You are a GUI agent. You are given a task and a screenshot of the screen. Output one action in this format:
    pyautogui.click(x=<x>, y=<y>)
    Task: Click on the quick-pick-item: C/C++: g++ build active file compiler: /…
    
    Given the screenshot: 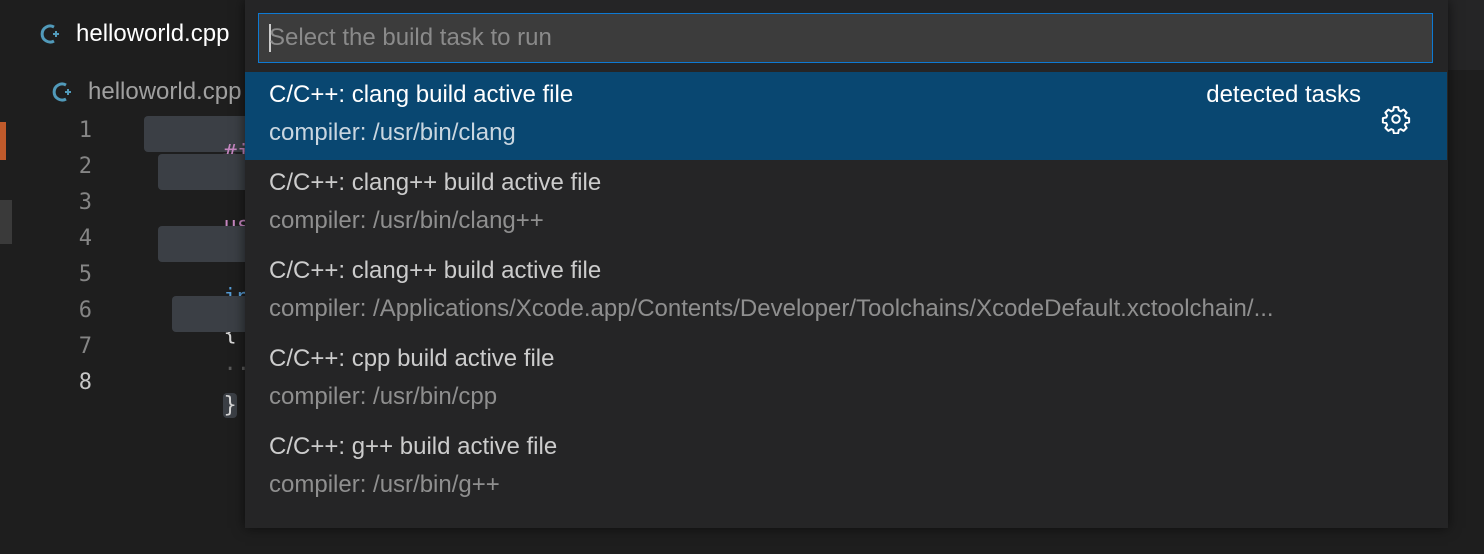 What is the action you would take?
    pyautogui.click(x=846, y=468)
    